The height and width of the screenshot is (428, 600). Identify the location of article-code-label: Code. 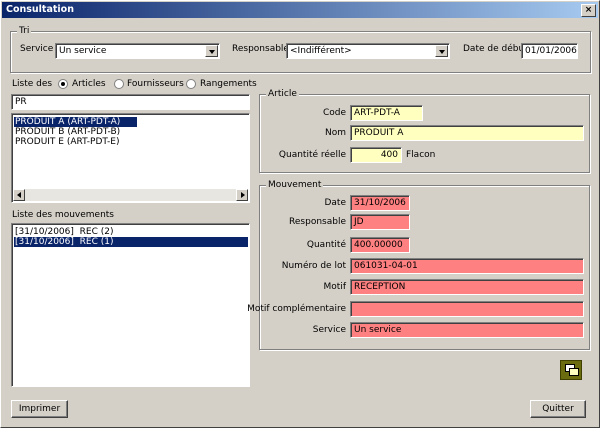
(334, 113).